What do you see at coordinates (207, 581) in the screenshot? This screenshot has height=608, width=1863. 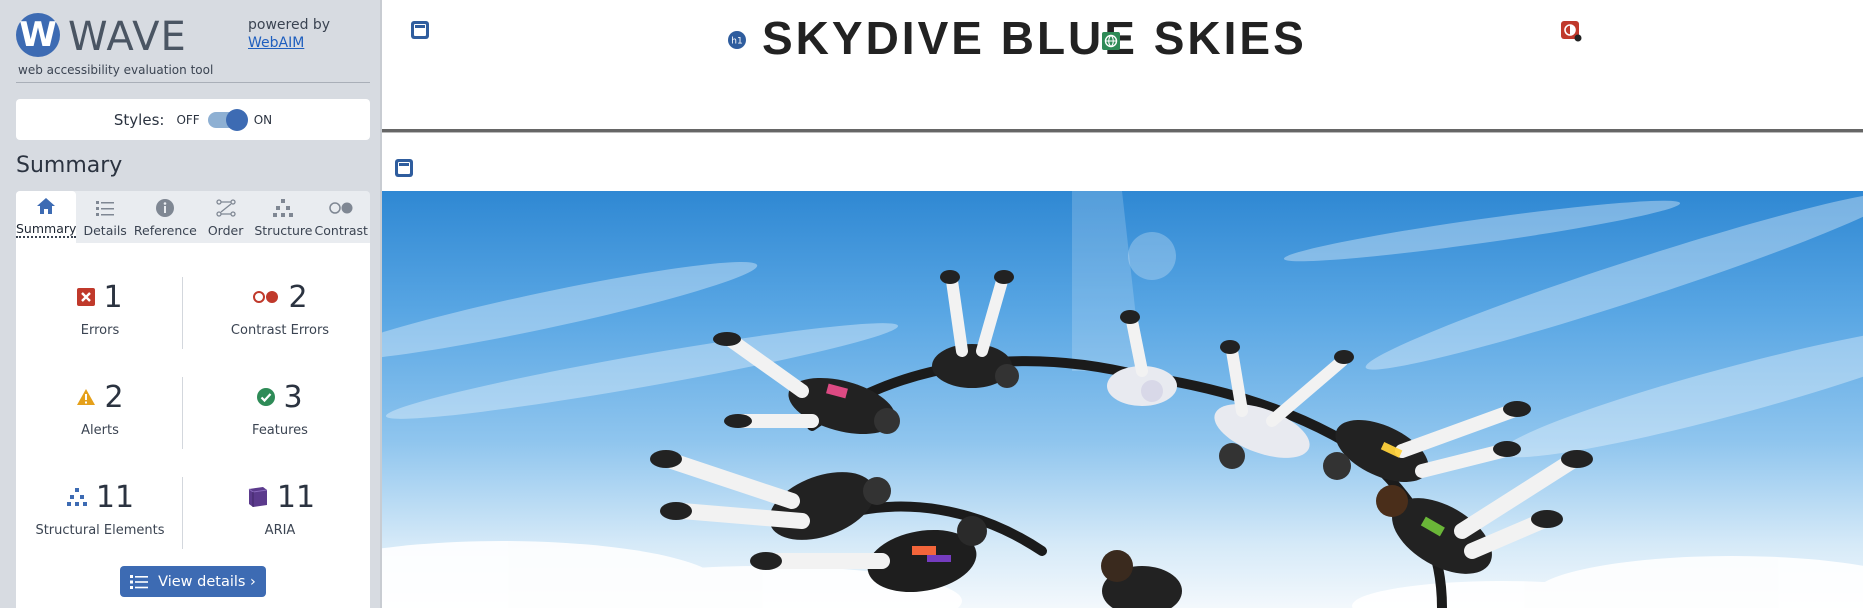 I see `view-details-label: View details ›` at bounding box center [207, 581].